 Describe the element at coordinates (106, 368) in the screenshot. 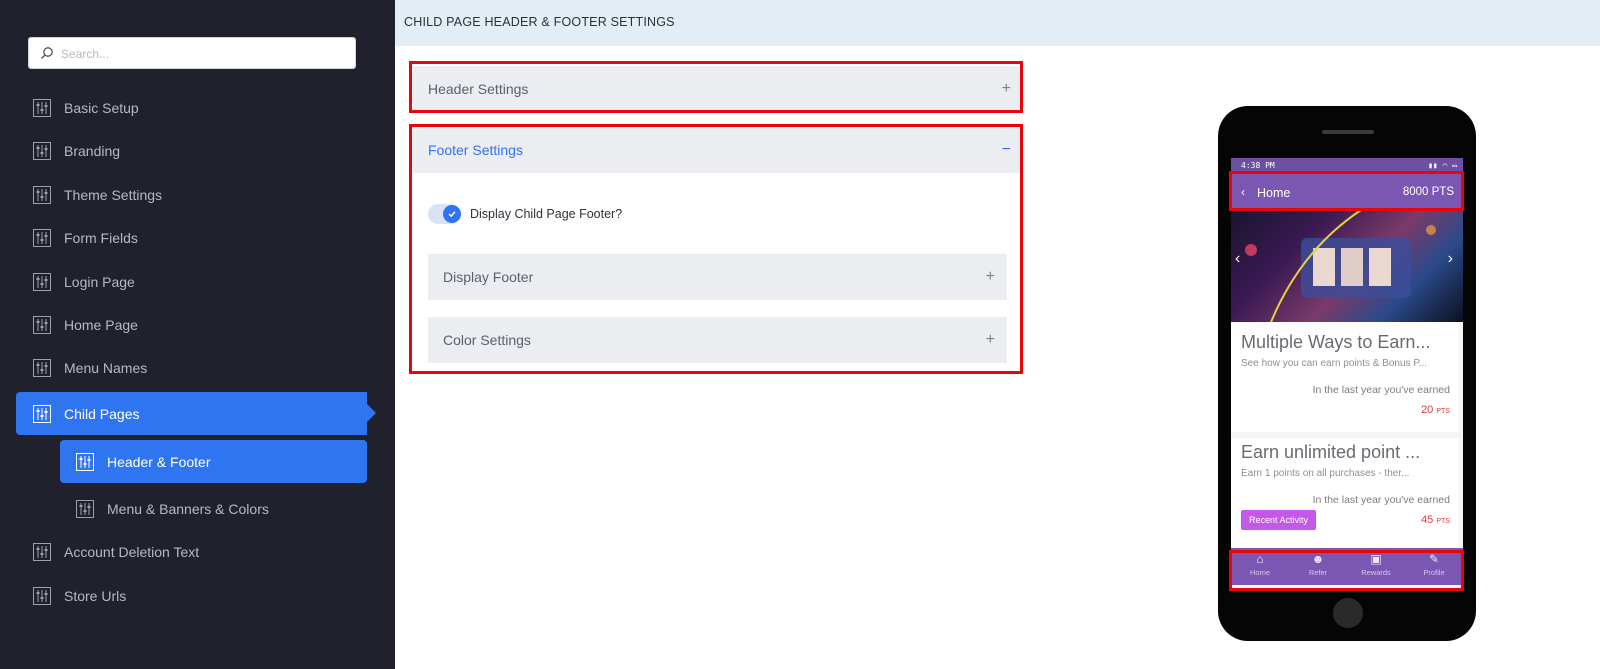

I see `sidebar-item-label: Menu Names` at that location.